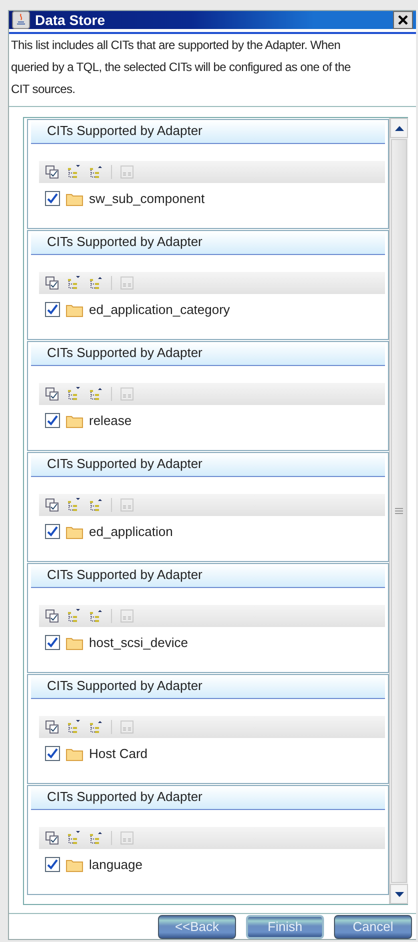 This screenshot has width=418, height=942. Describe the element at coordinates (147, 198) in the screenshot. I see `cit-label: sw_sub_component` at that location.